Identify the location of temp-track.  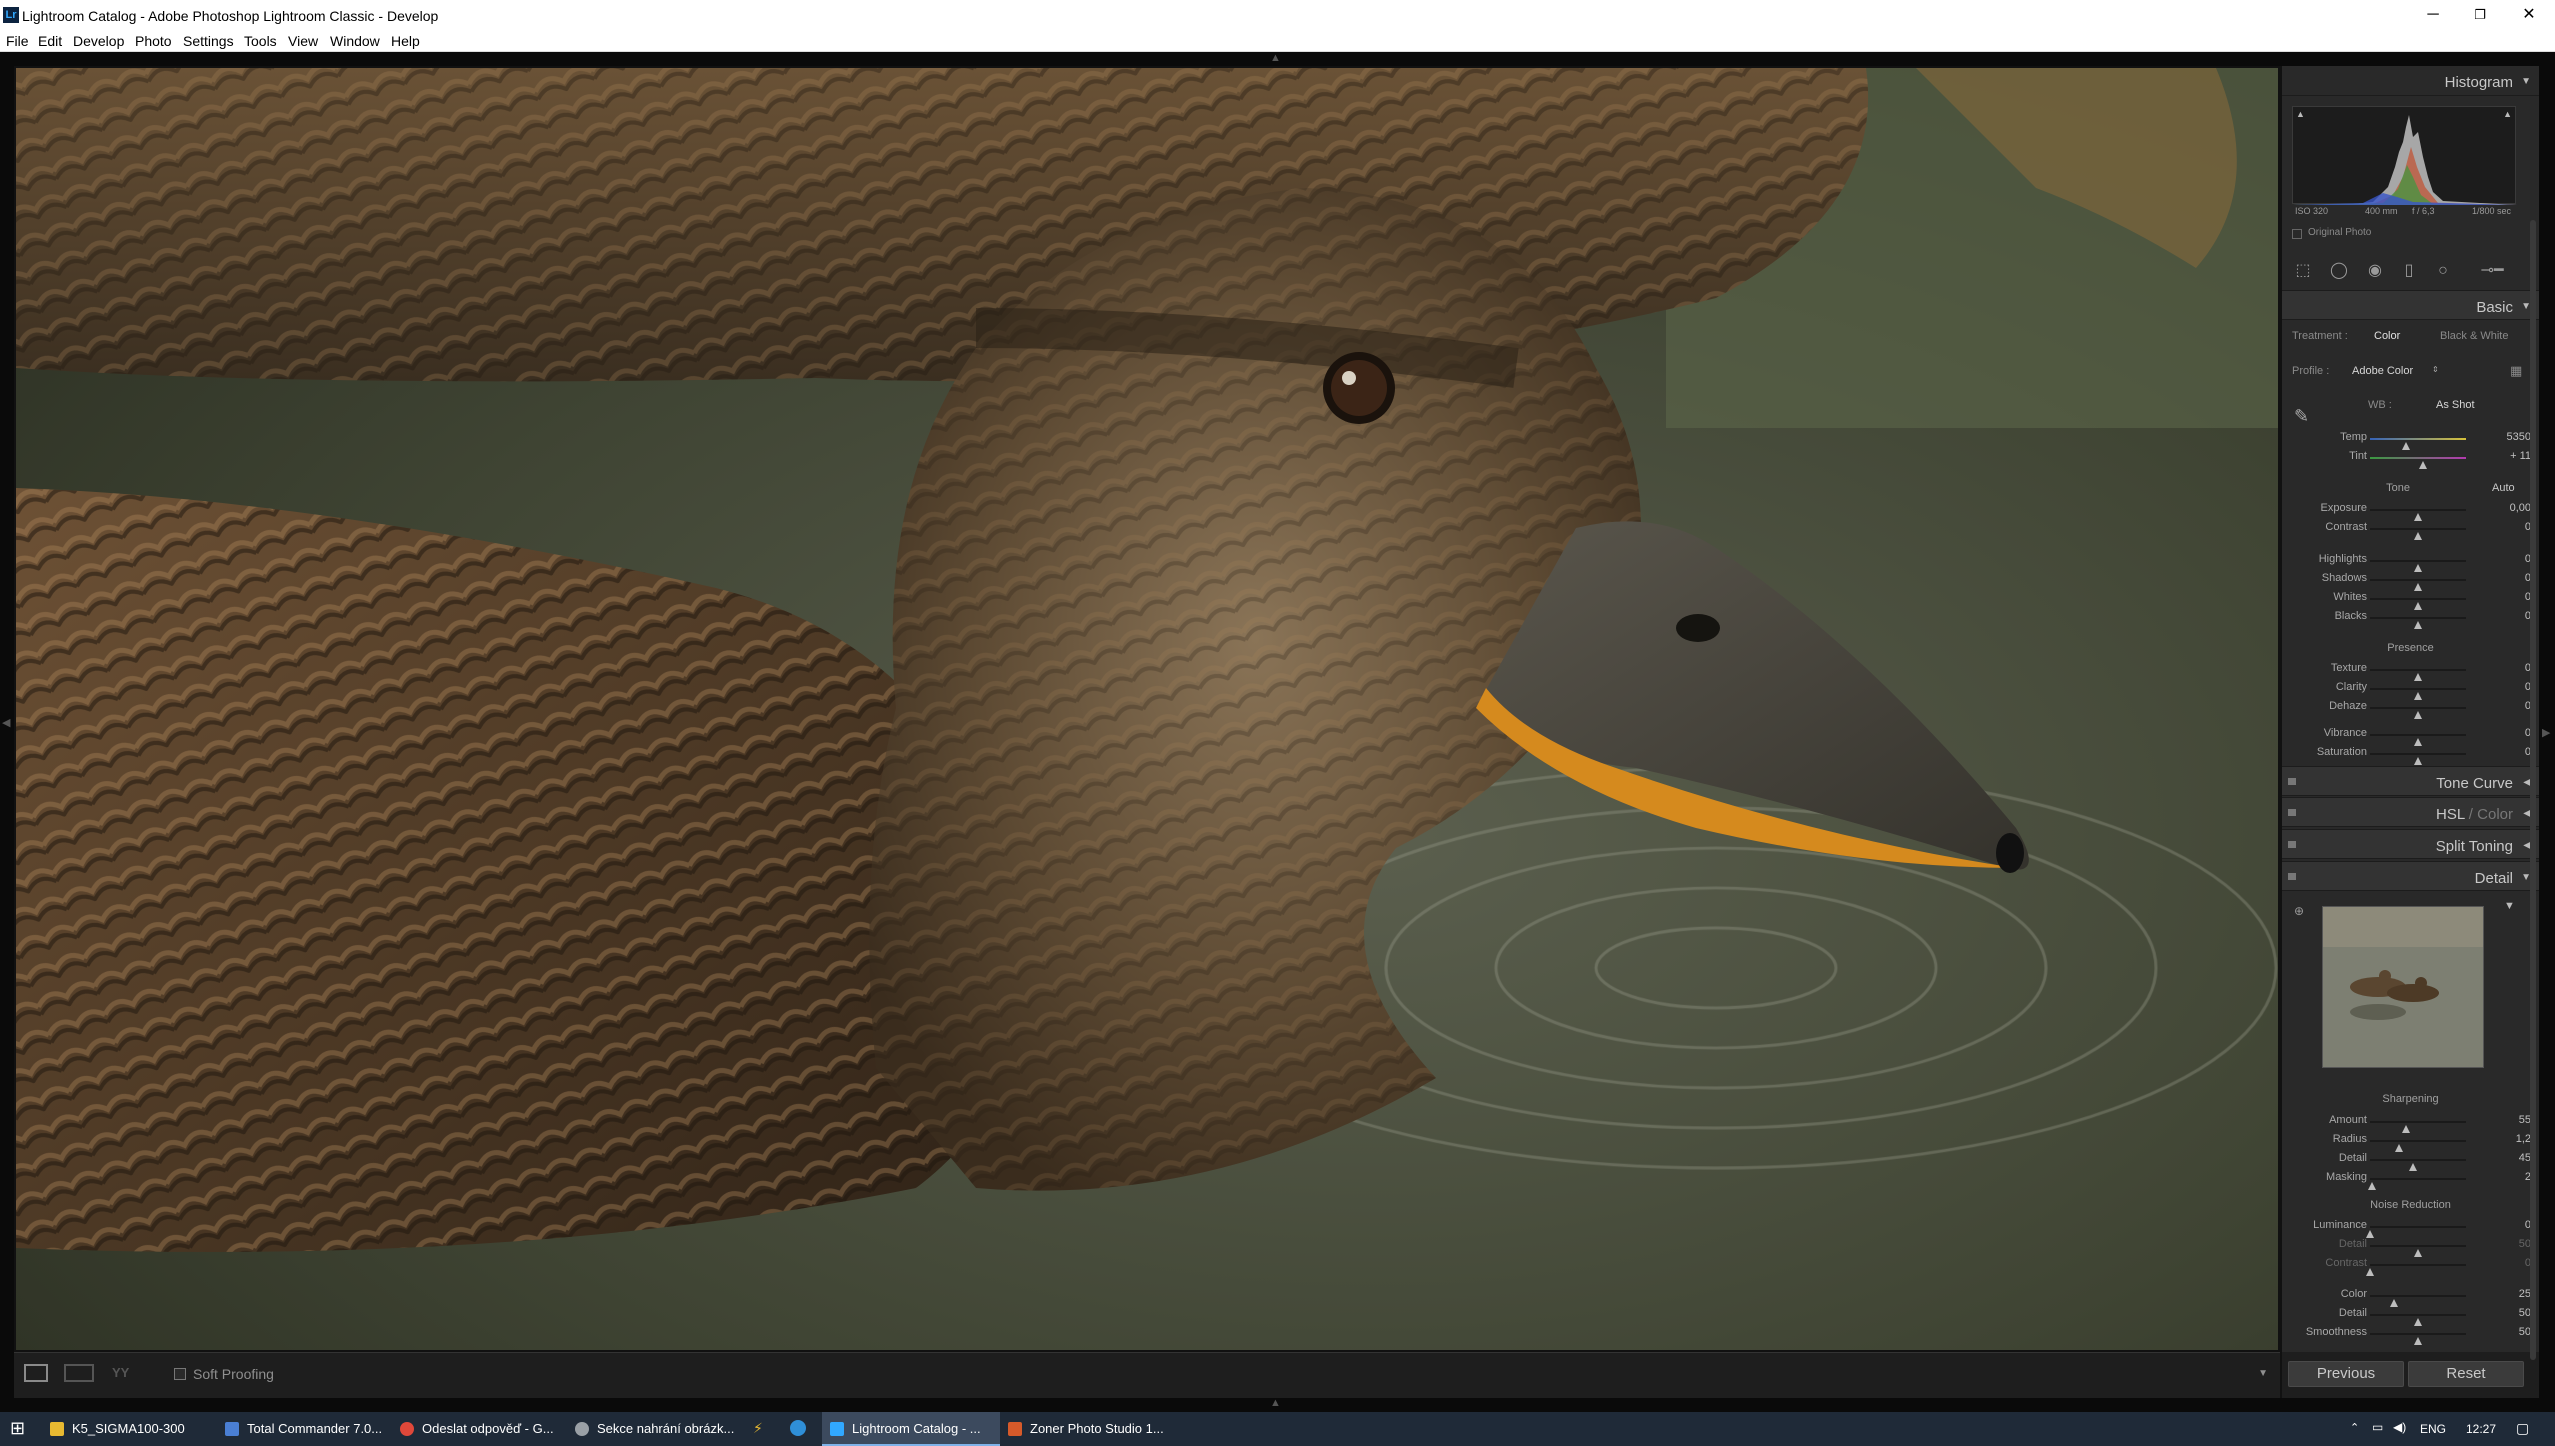
(2418, 444).